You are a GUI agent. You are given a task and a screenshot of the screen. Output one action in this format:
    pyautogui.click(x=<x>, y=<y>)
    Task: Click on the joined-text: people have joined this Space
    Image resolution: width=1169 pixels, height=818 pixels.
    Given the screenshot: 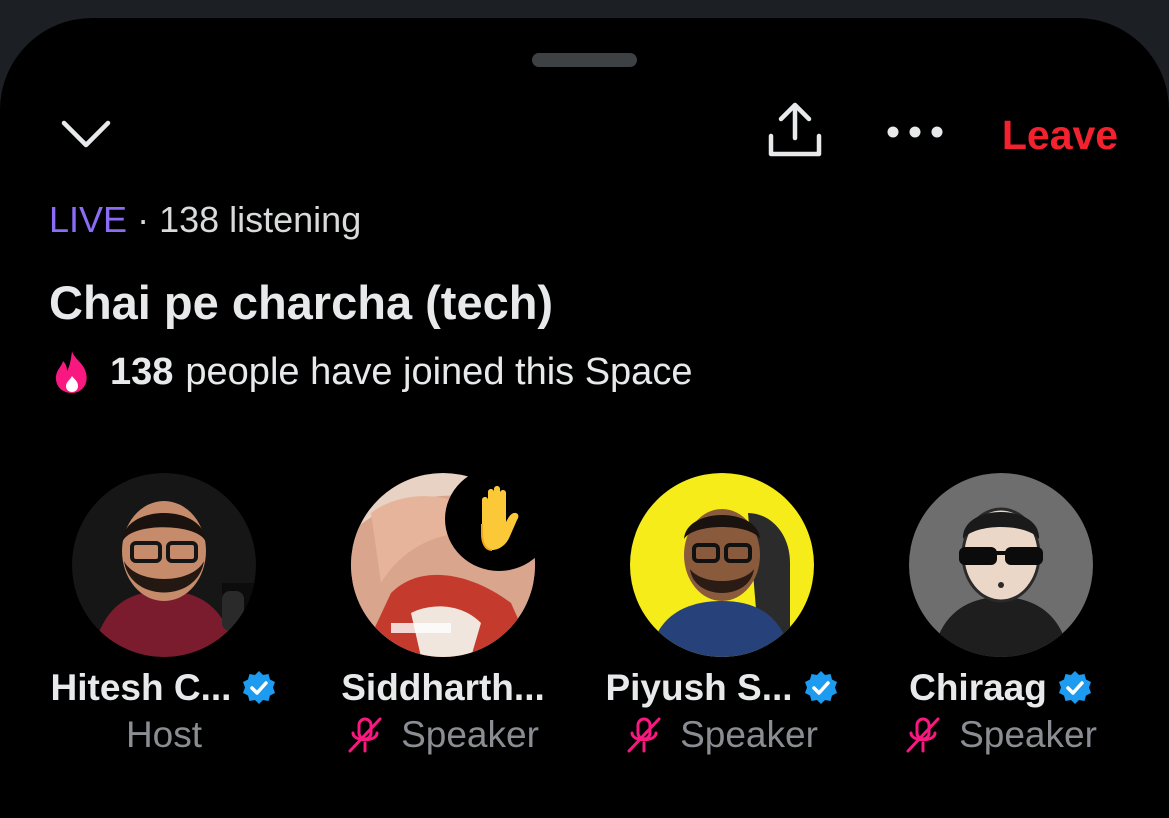 What is the action you would take?
    pyautogui.click(x=439, y=371)
    